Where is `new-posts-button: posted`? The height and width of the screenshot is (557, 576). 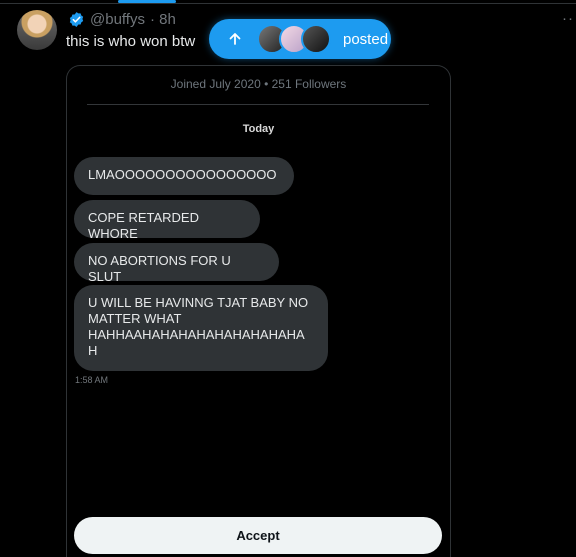
new-posts-button: posted is located at coordinates (300, 39).